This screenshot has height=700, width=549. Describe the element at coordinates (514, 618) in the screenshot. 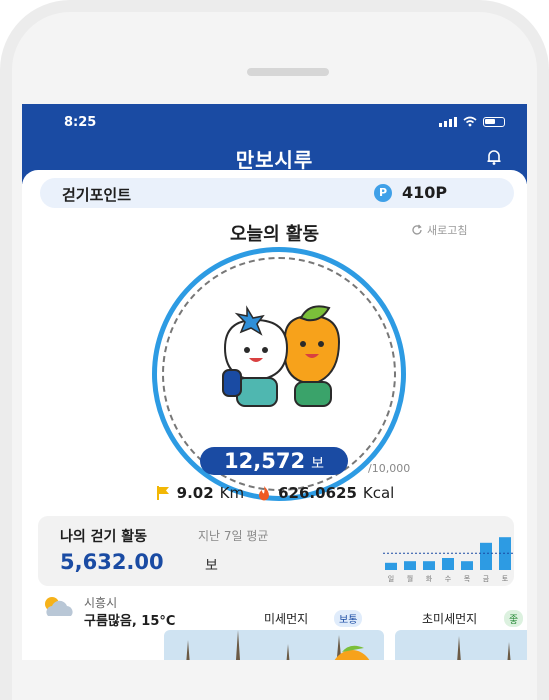

I see `ultrafine-dust-status-badge: 좋` at that location.